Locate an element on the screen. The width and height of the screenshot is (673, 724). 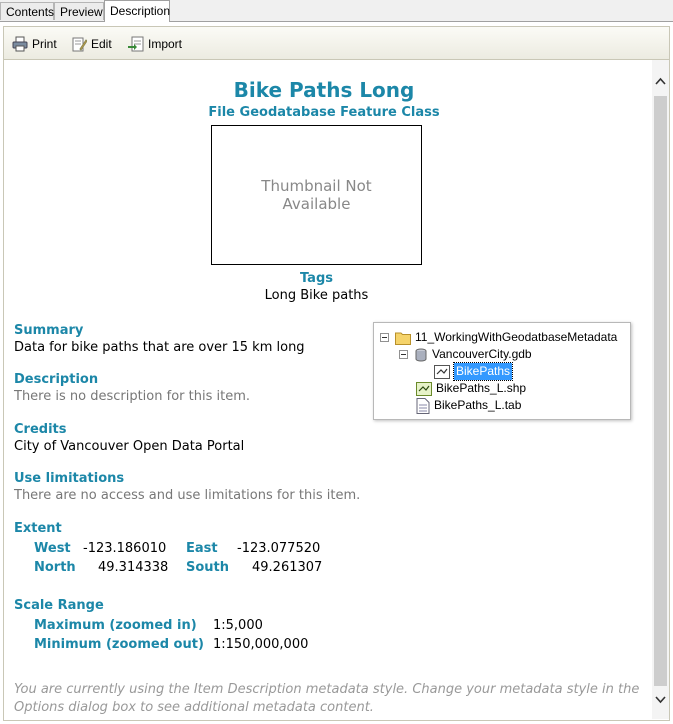
vertical-scrollbar is located at coordinates (660, 389).